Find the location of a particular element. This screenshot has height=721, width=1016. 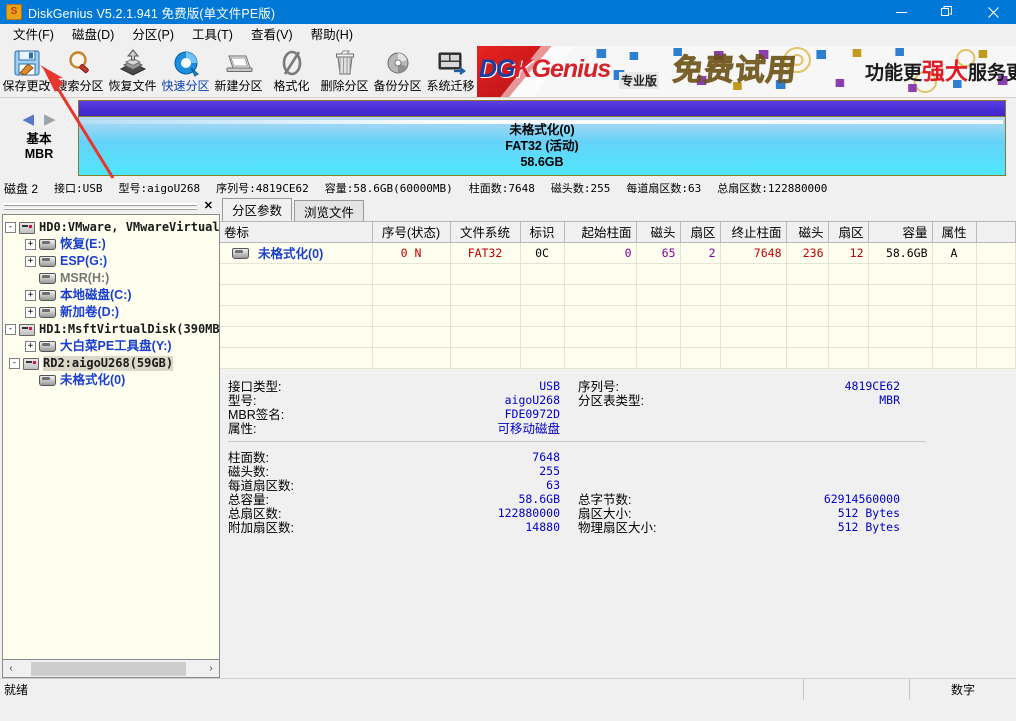

tree-node-newvolume-d: + 新加卷(D:) is located at coordinates (112, 312).